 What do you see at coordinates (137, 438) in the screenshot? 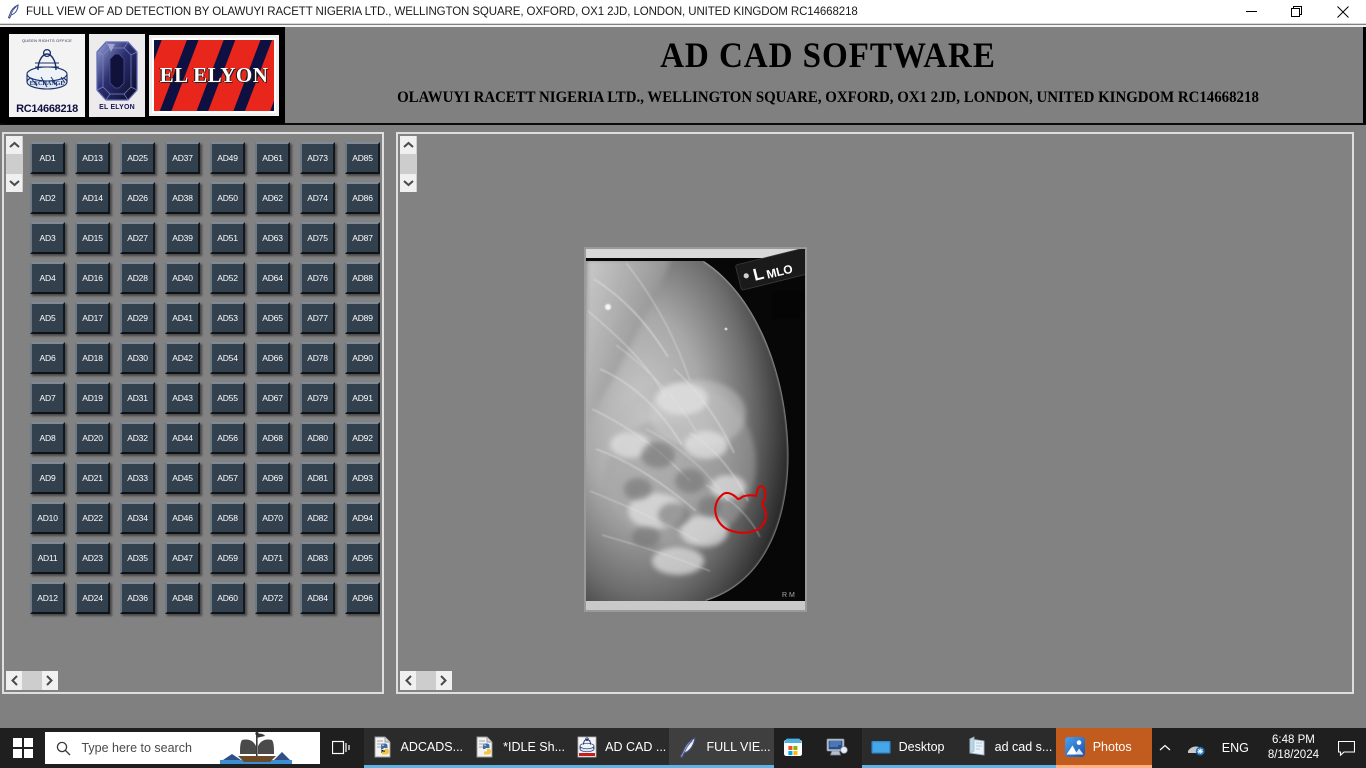
I see `ad-button-ad32: AD32` at bounding box center [137, 438].